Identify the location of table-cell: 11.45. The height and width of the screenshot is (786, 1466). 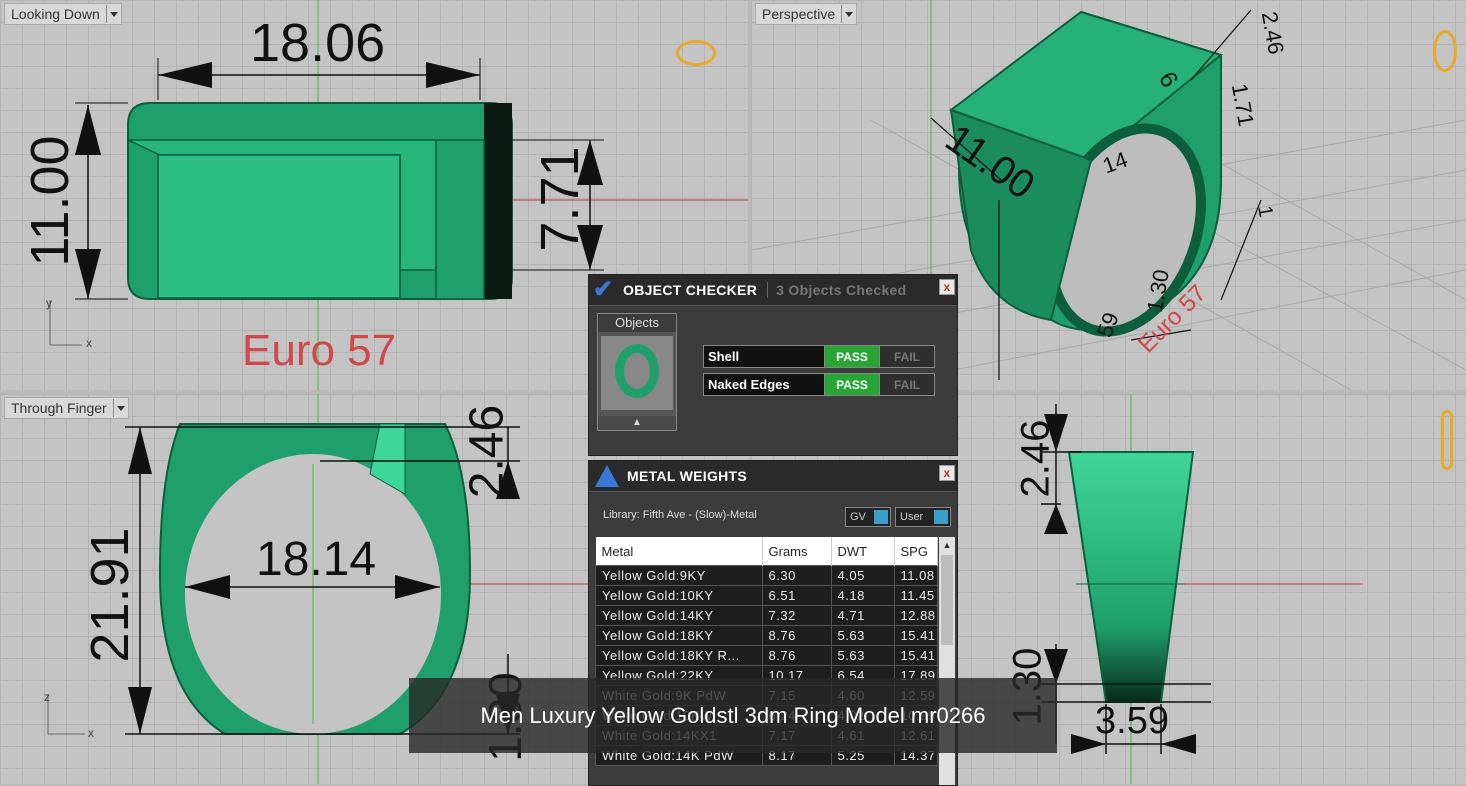
(915, 595).